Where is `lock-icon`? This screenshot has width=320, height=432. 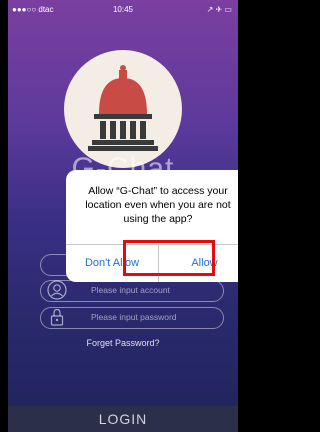 lock-icon is located at coordinates (57, 317).